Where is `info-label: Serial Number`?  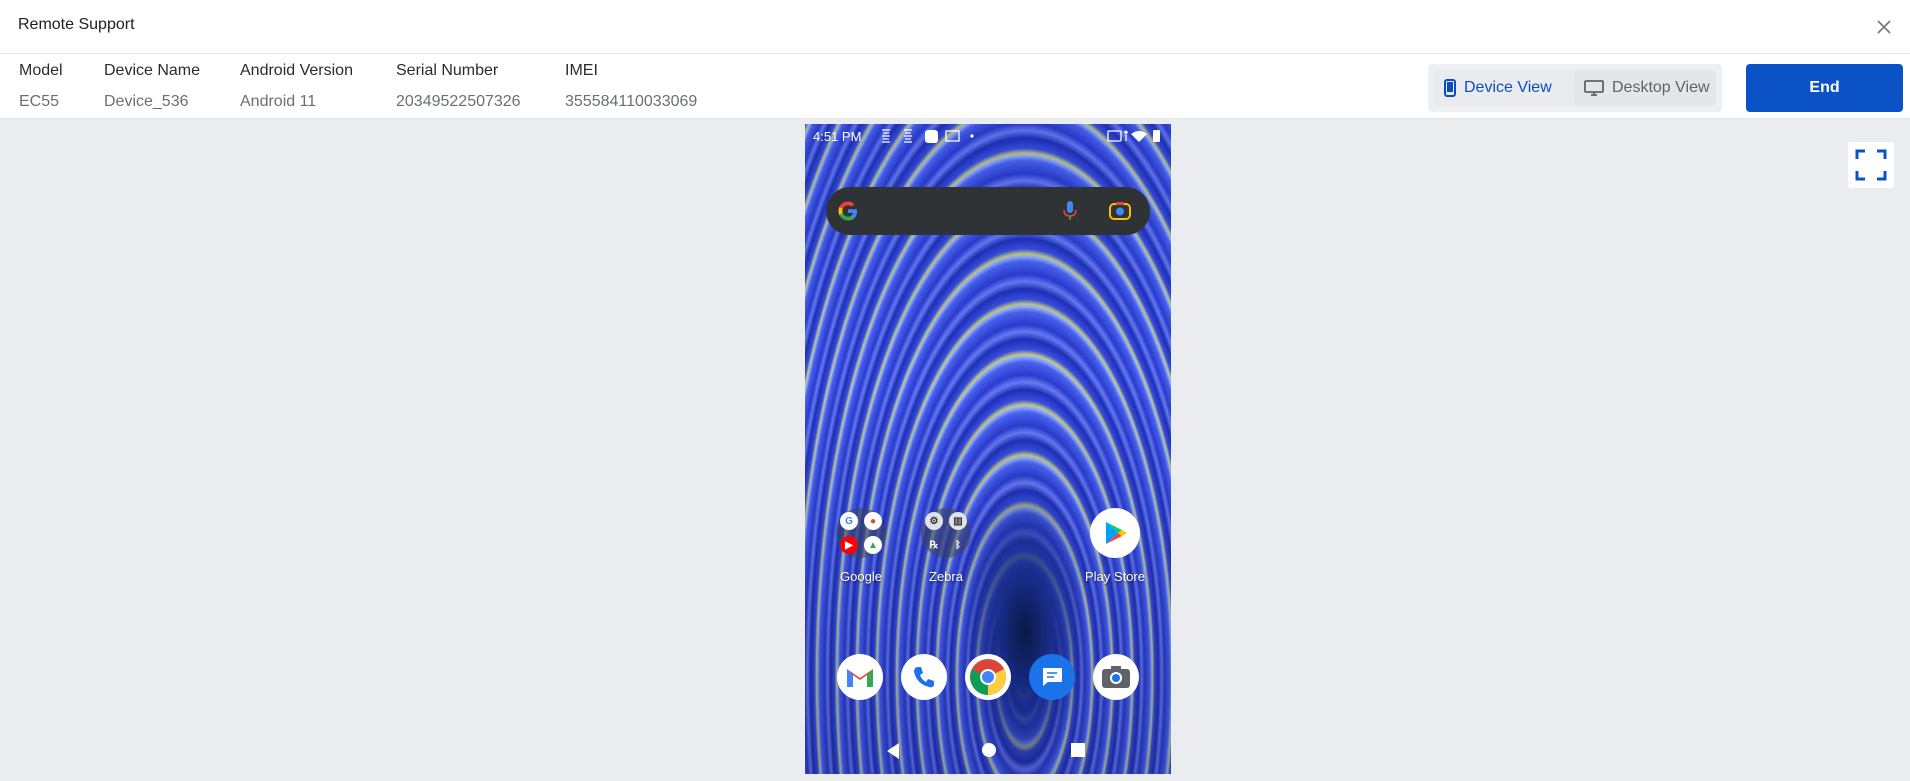
info-label: Serial Number is located at coordinates (447, 70).